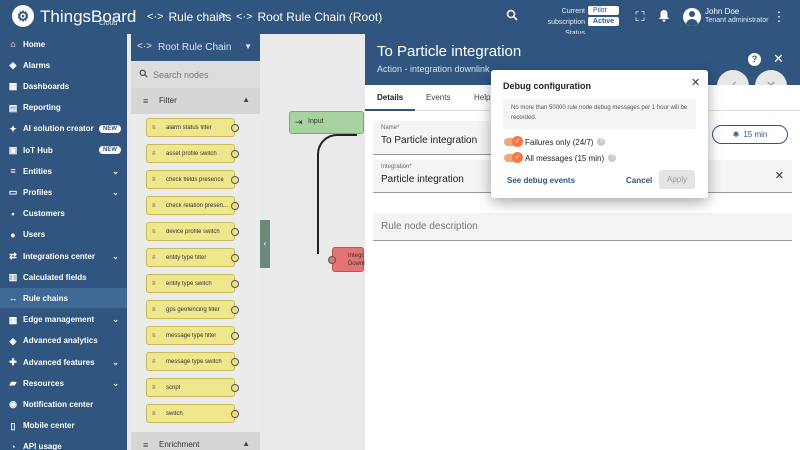 This screenshot has height=450, width=800. Describe the element at coordinates (63, 108) in the screenshot. I see `sidebar-item-reporting: ▤ Reporting` at that location.